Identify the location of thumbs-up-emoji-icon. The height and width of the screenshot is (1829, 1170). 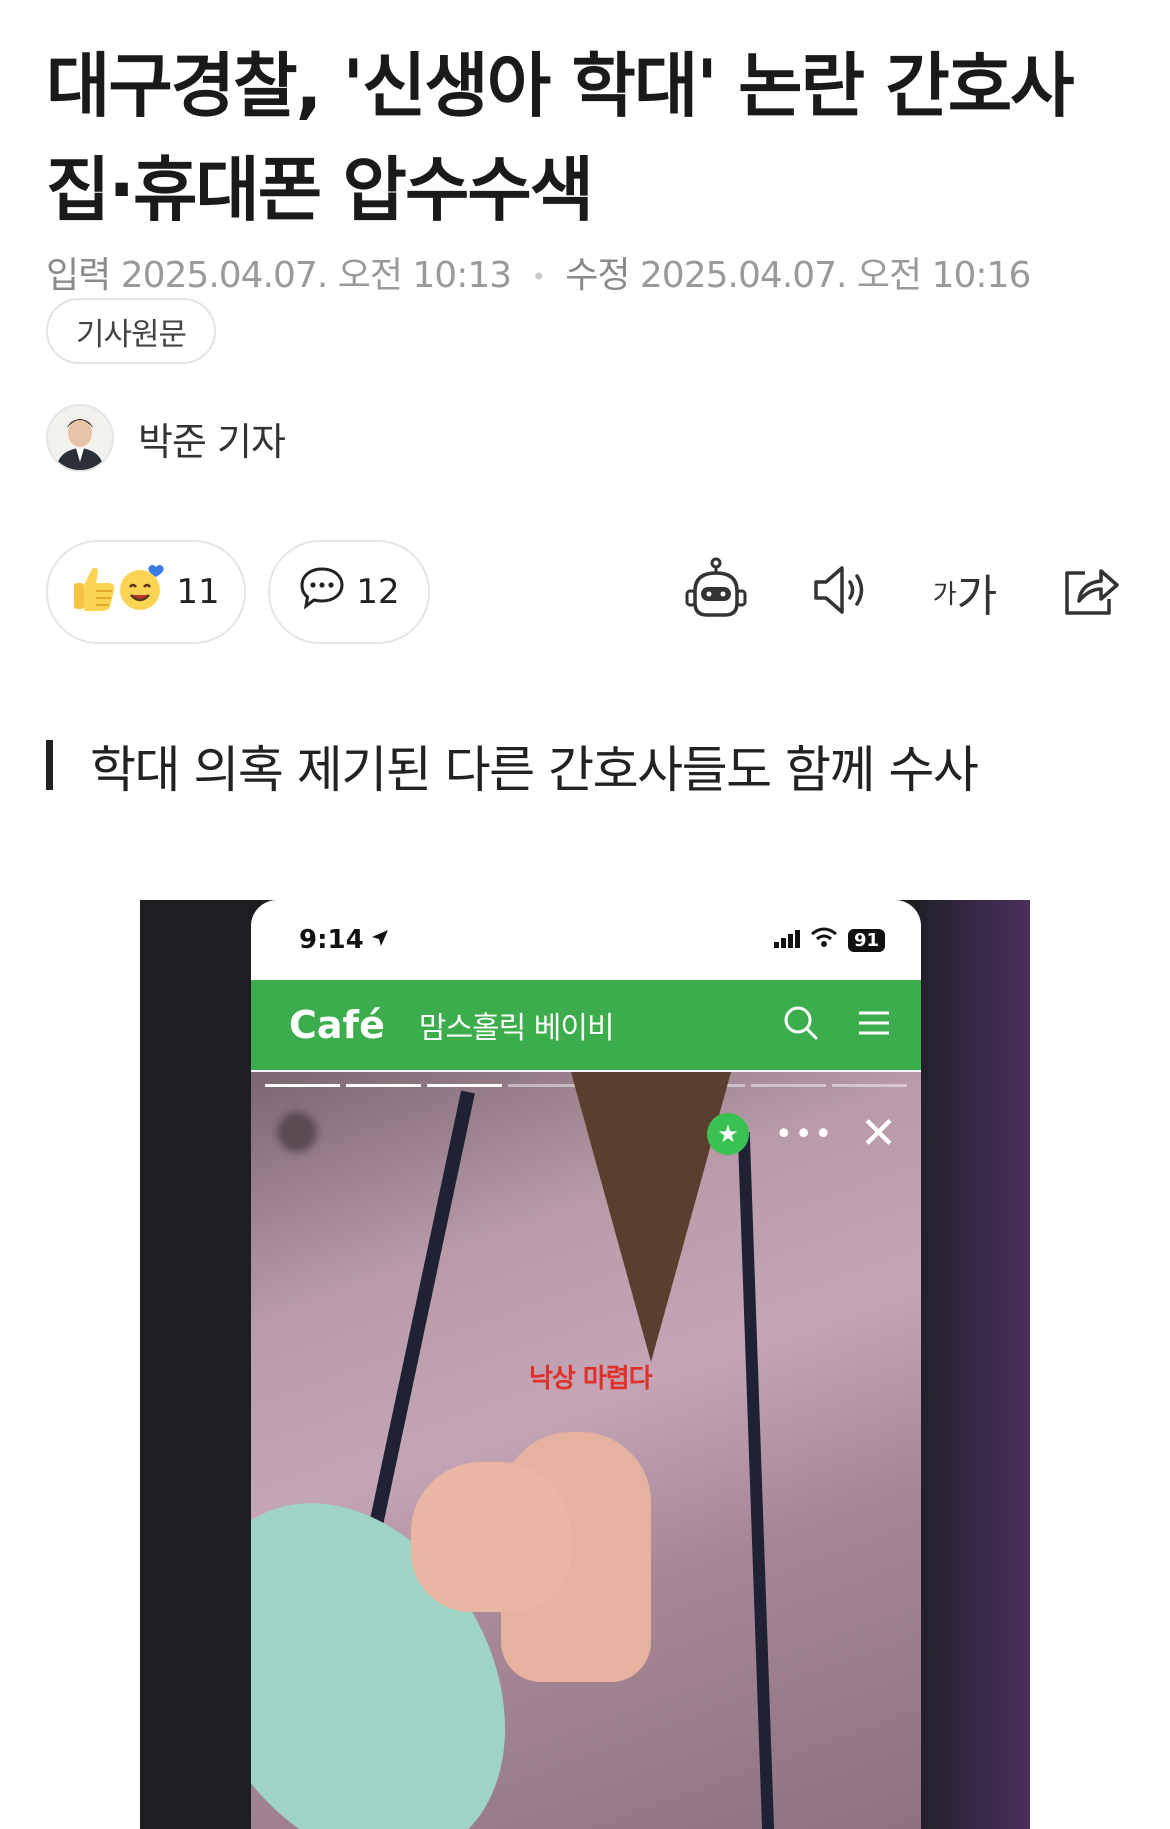
(94, 592).